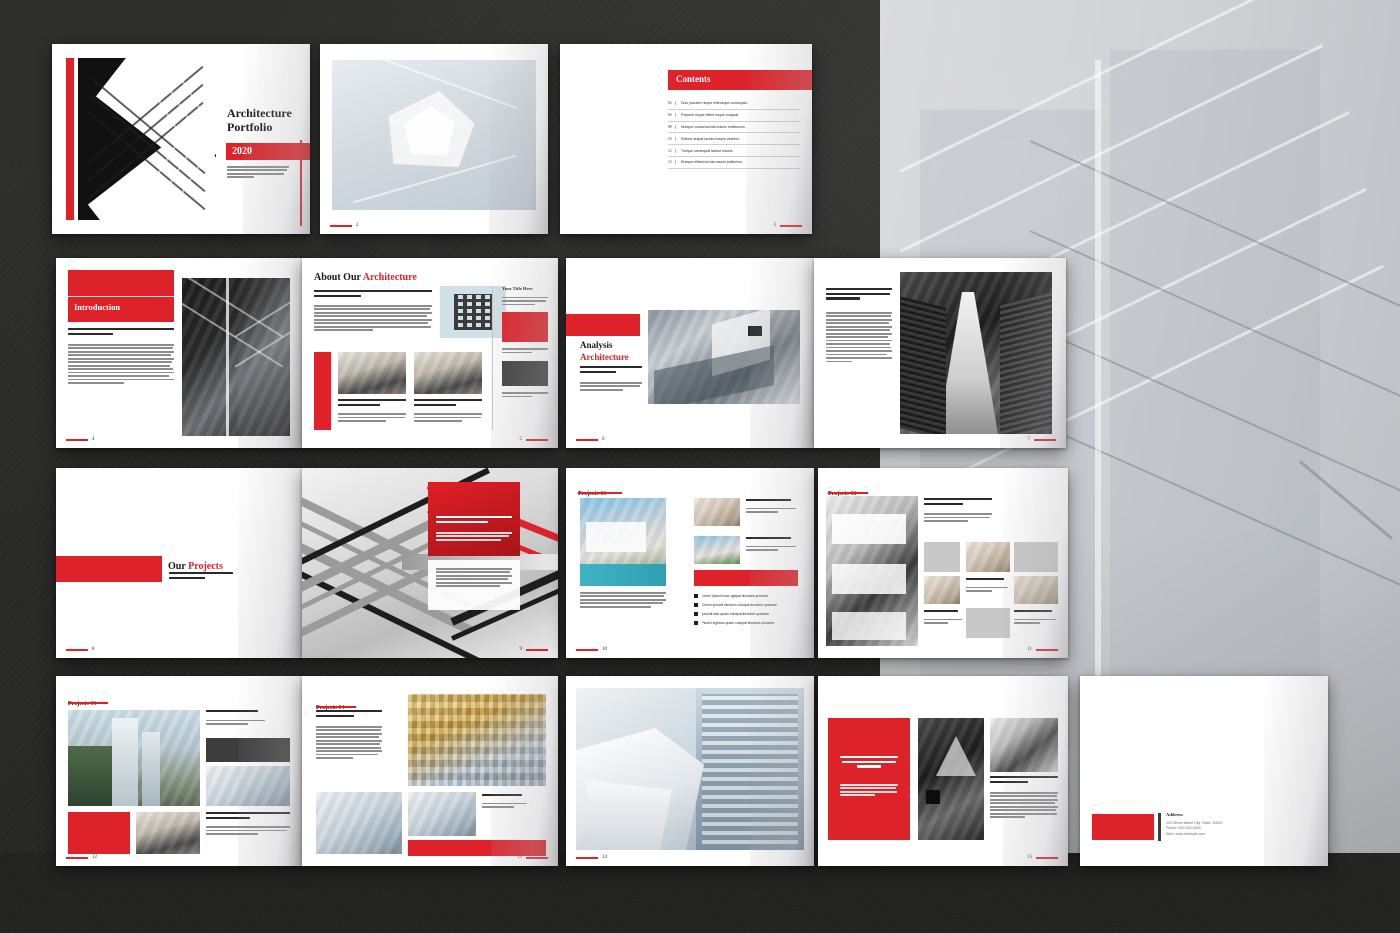  I want to click on contents-item: 06 Posuere neque elifnd neque conquat., so click(734, 116).